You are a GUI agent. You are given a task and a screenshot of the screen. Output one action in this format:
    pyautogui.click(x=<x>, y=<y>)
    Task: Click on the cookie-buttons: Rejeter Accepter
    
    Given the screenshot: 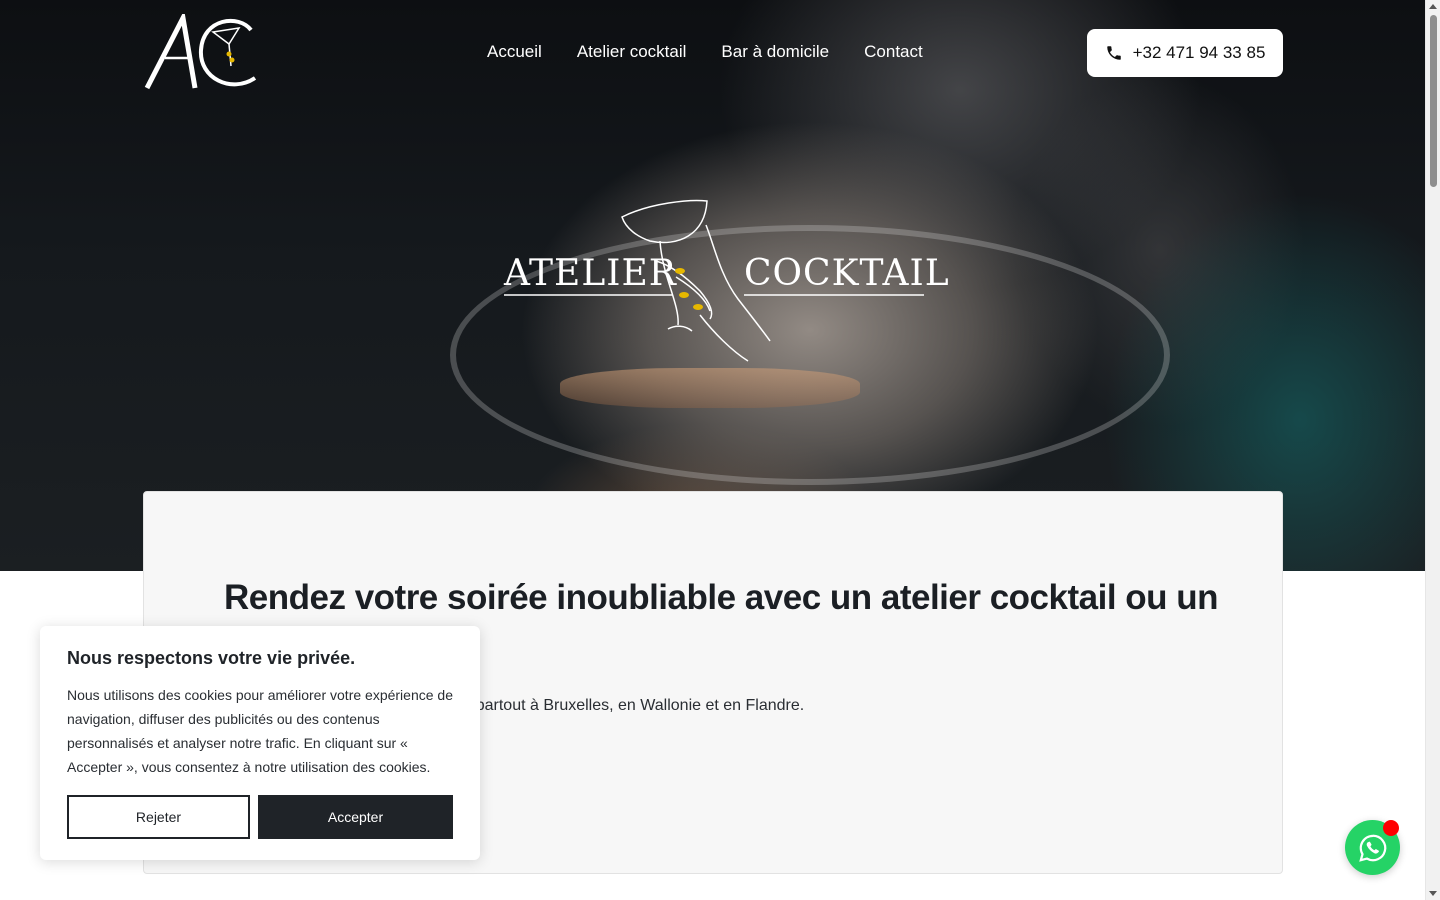 What is the action you would take?
    pyautogui.click(x=260, y=817)
    